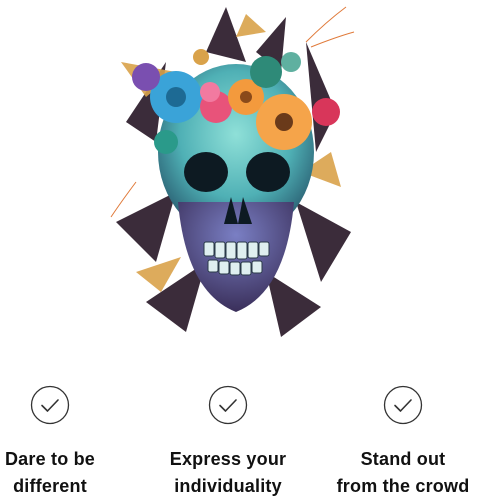 The image size is (481, 500). What do you see at coordinates (402, 473) in the screenshot?
I see `feature-label: Stand out from the crowd` at bounding box center [402, 473].